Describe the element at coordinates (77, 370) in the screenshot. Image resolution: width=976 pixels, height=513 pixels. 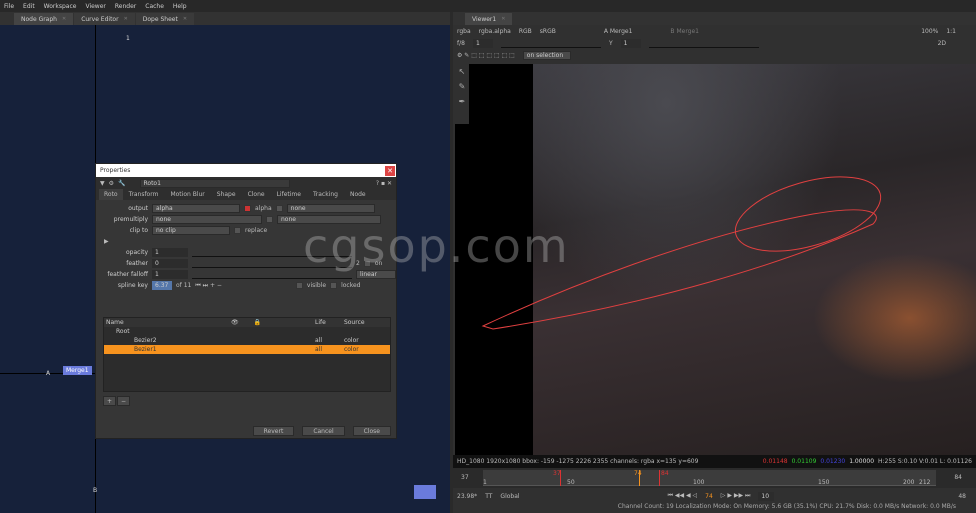
I see `merge-node: Merge1` at that location.